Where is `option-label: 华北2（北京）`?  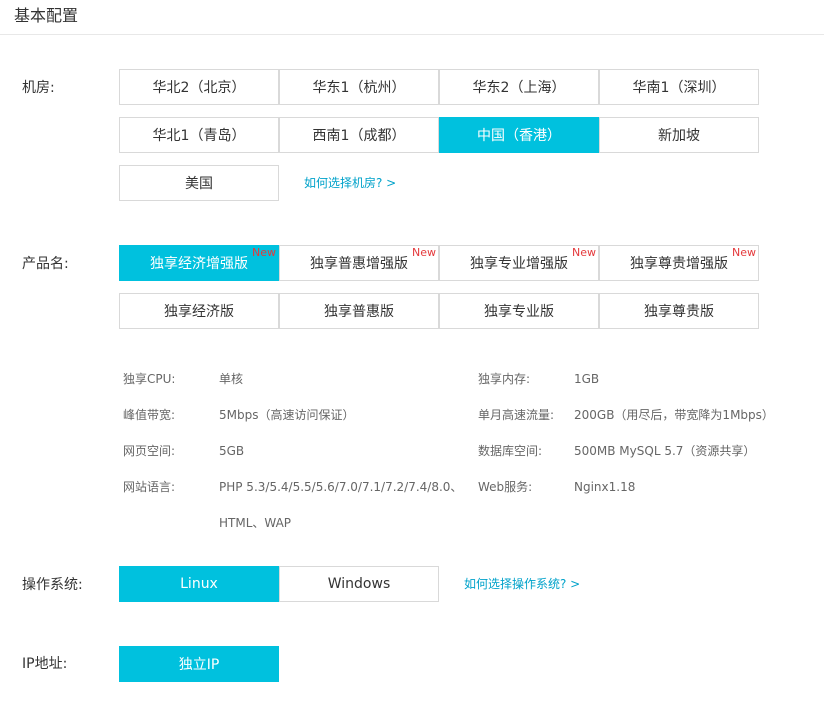 option-label: 华北2（北京） is located at coordinates (199, 88).